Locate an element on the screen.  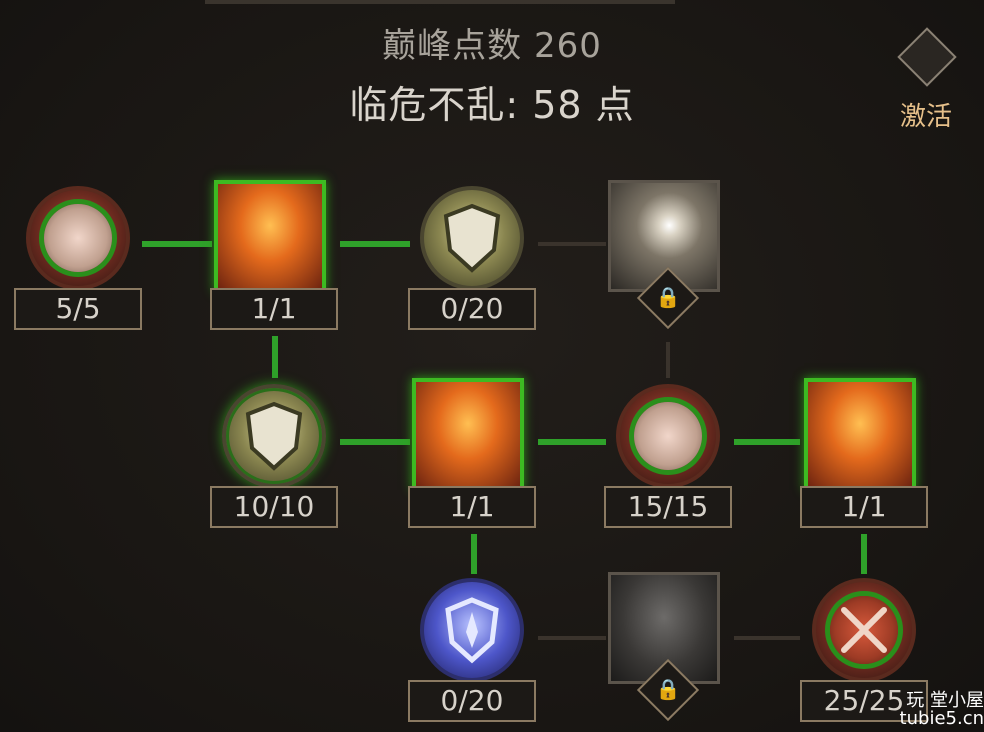
fire-warrior-icon is located at coordinates (270, 236).